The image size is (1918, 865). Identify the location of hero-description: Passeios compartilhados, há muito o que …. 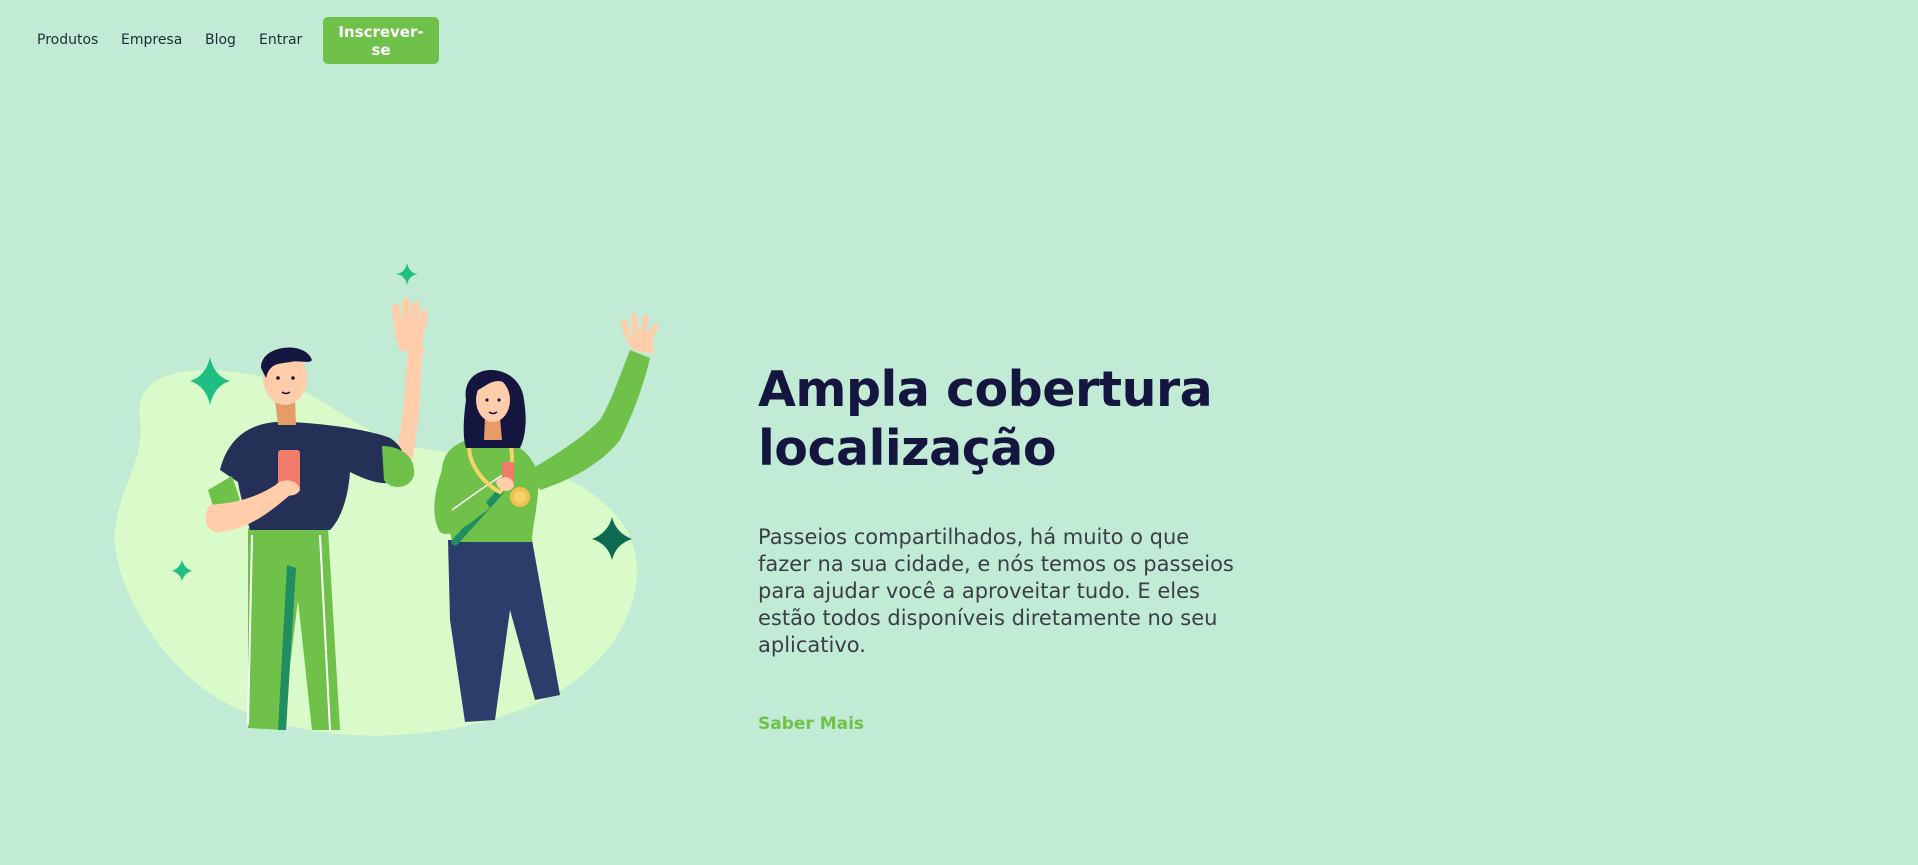
(996, 591).